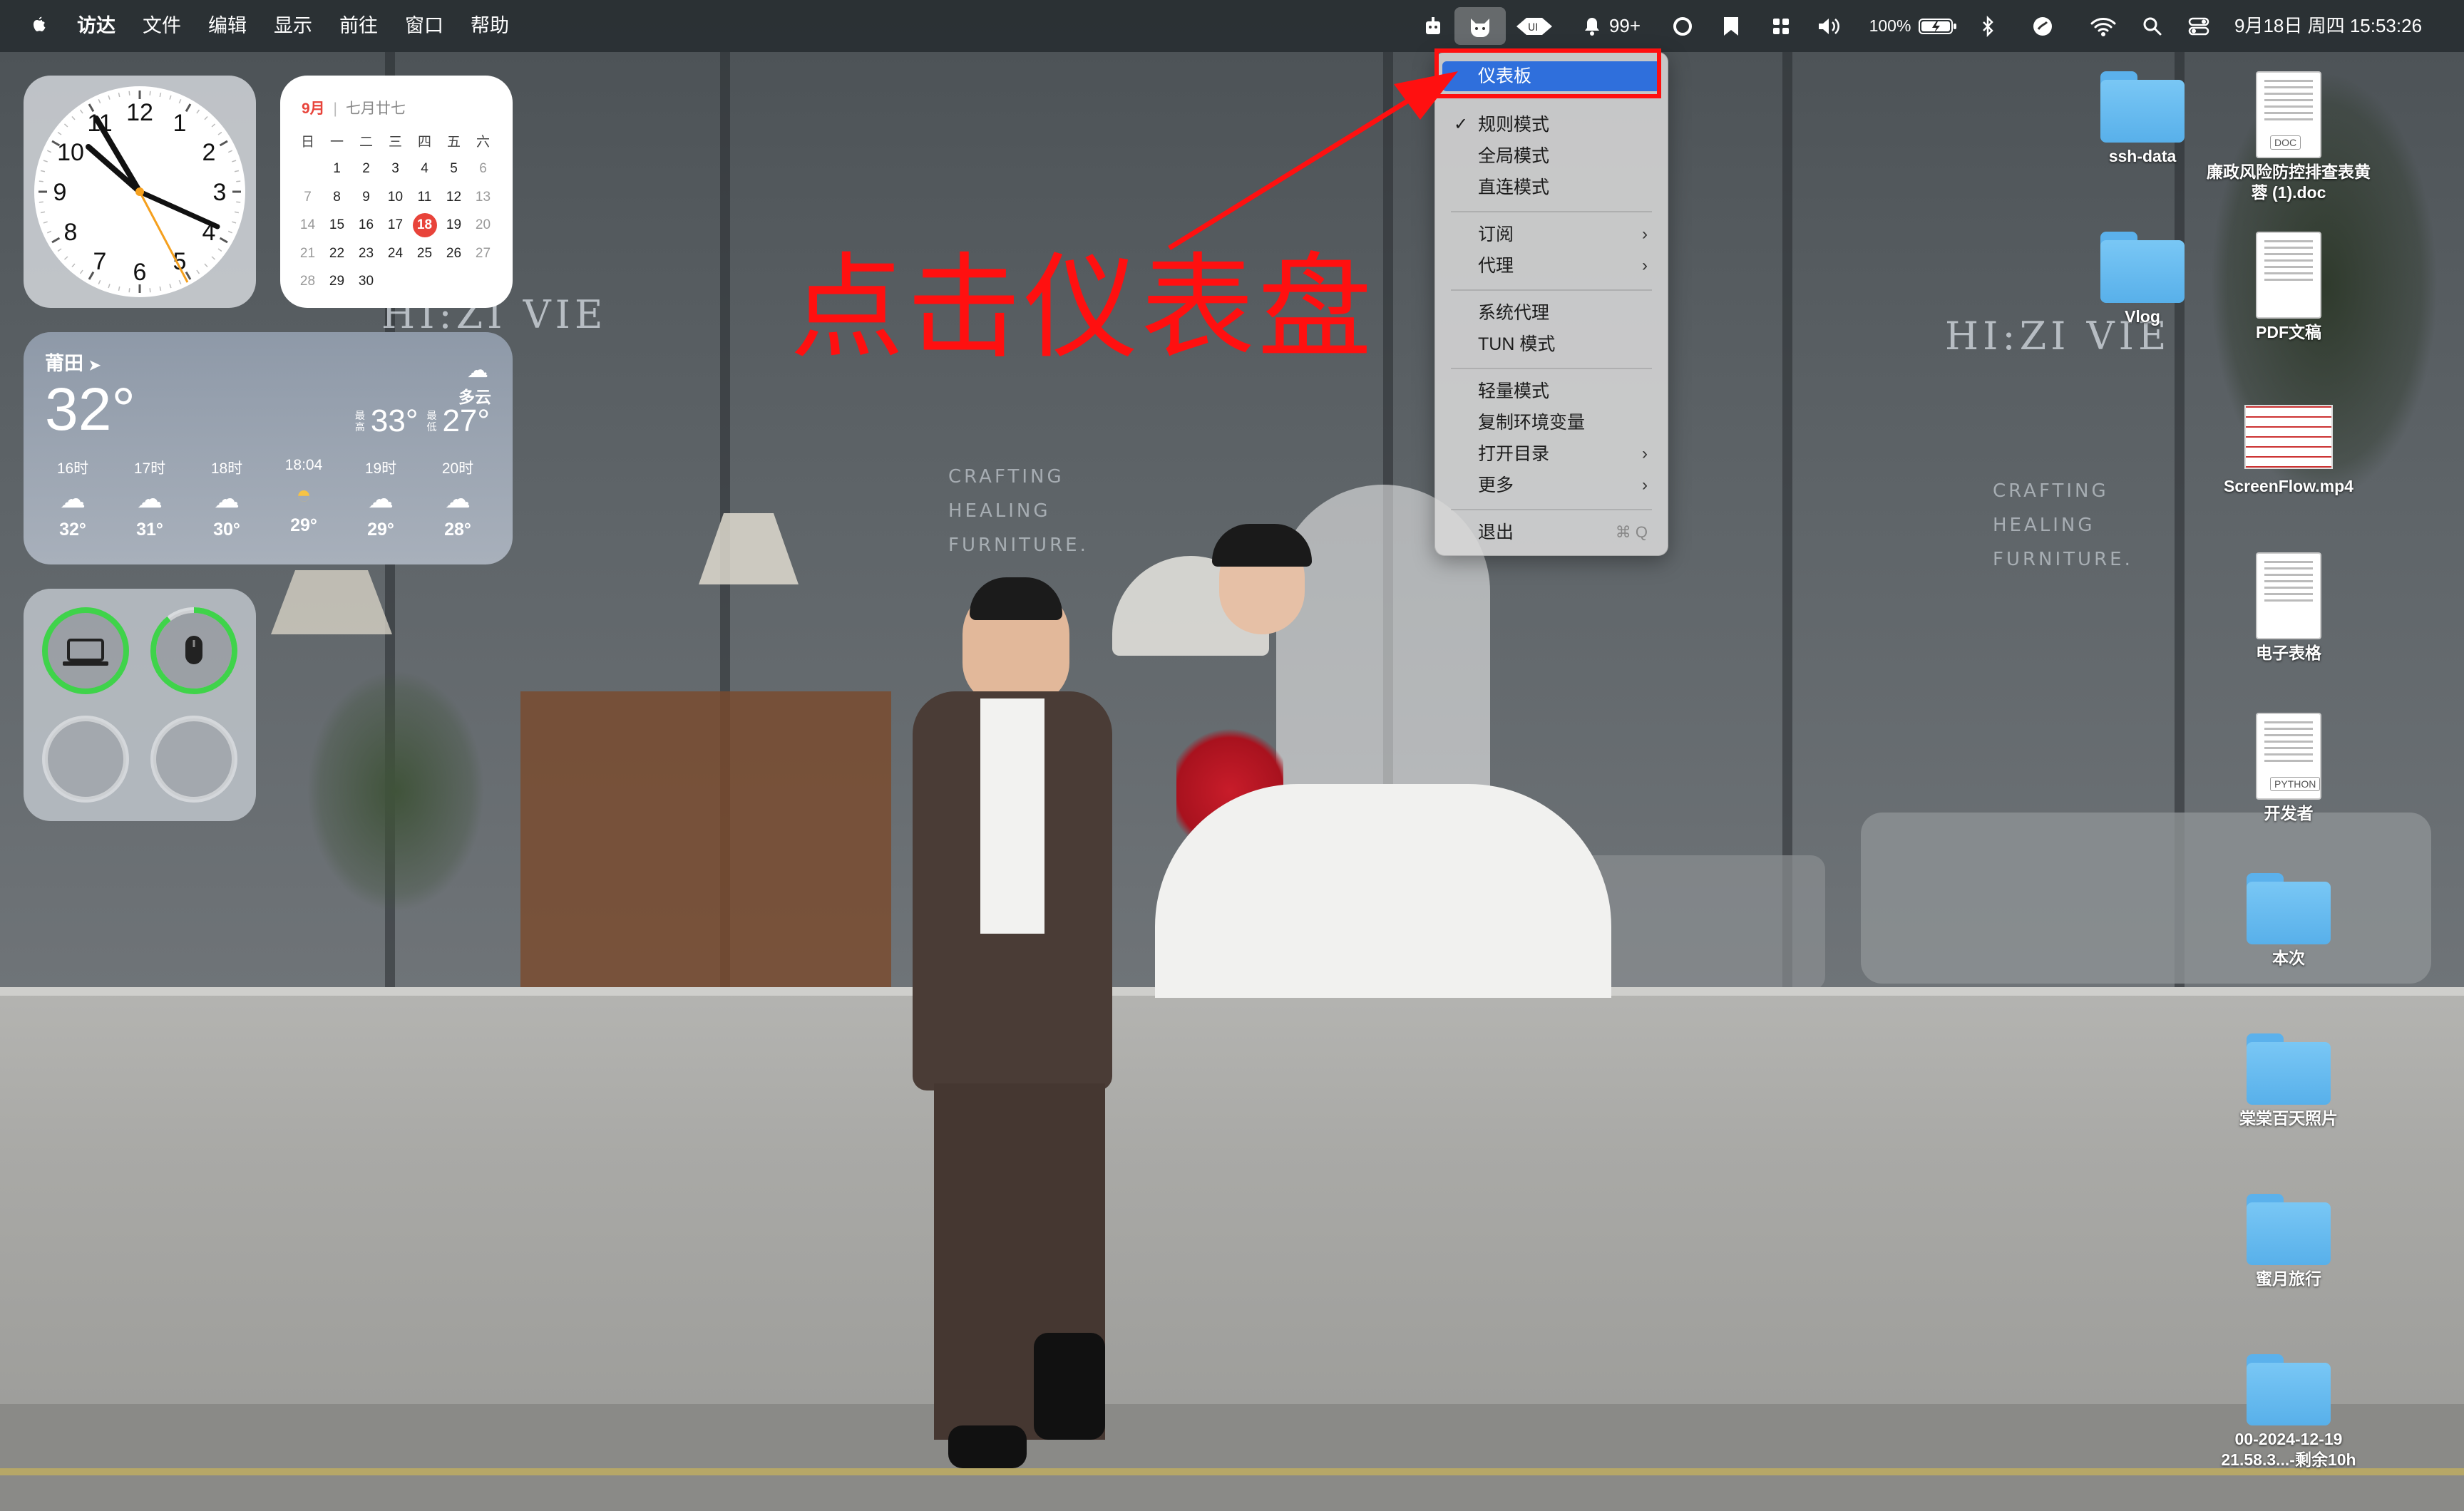 The width and height of the screenshot is (2464, 1511). I want to click on calendar-day: 21, so click(307, 254).